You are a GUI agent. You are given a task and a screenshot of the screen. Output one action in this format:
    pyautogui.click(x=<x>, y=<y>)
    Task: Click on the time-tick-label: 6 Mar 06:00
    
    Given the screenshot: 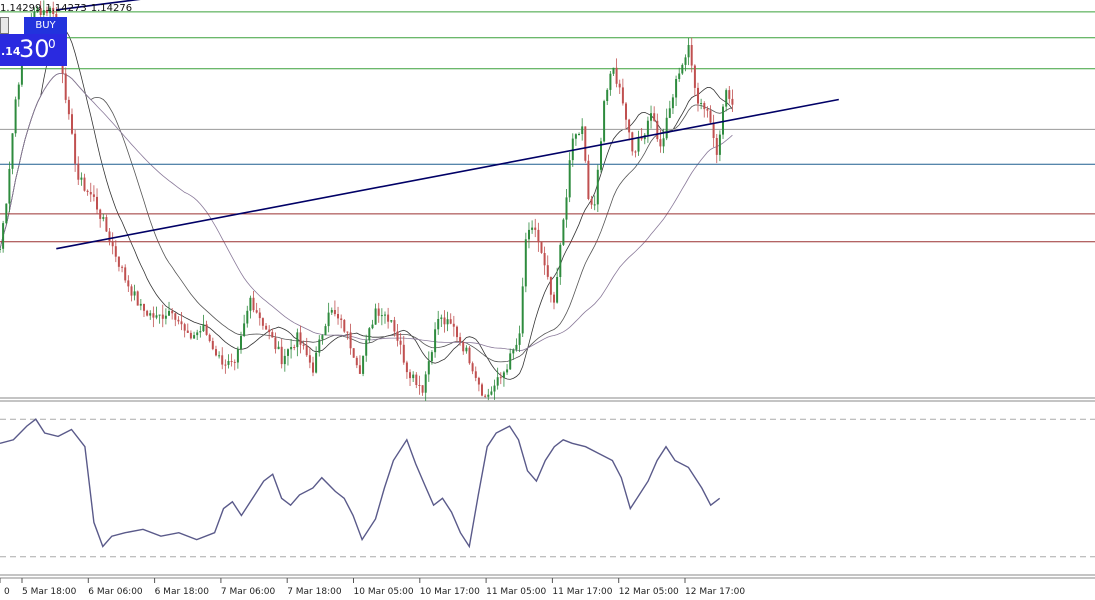 What is the action you would take?
    pyautogui.click(x=115, y=592)
    